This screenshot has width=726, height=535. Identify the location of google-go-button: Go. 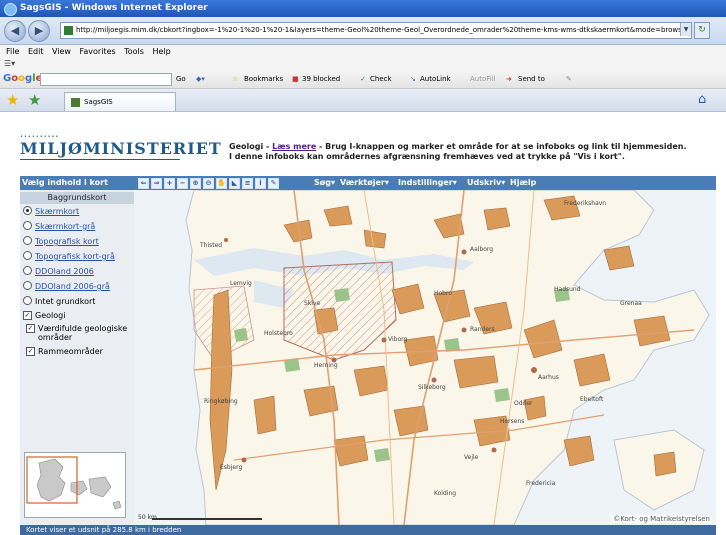
(181, 79).